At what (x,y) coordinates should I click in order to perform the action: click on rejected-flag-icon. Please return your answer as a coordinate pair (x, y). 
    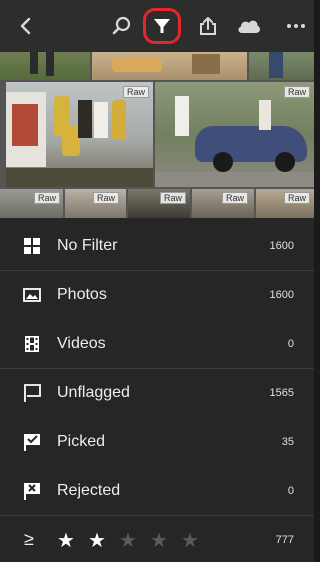
    Looking at the image, I should click on (32, 491).